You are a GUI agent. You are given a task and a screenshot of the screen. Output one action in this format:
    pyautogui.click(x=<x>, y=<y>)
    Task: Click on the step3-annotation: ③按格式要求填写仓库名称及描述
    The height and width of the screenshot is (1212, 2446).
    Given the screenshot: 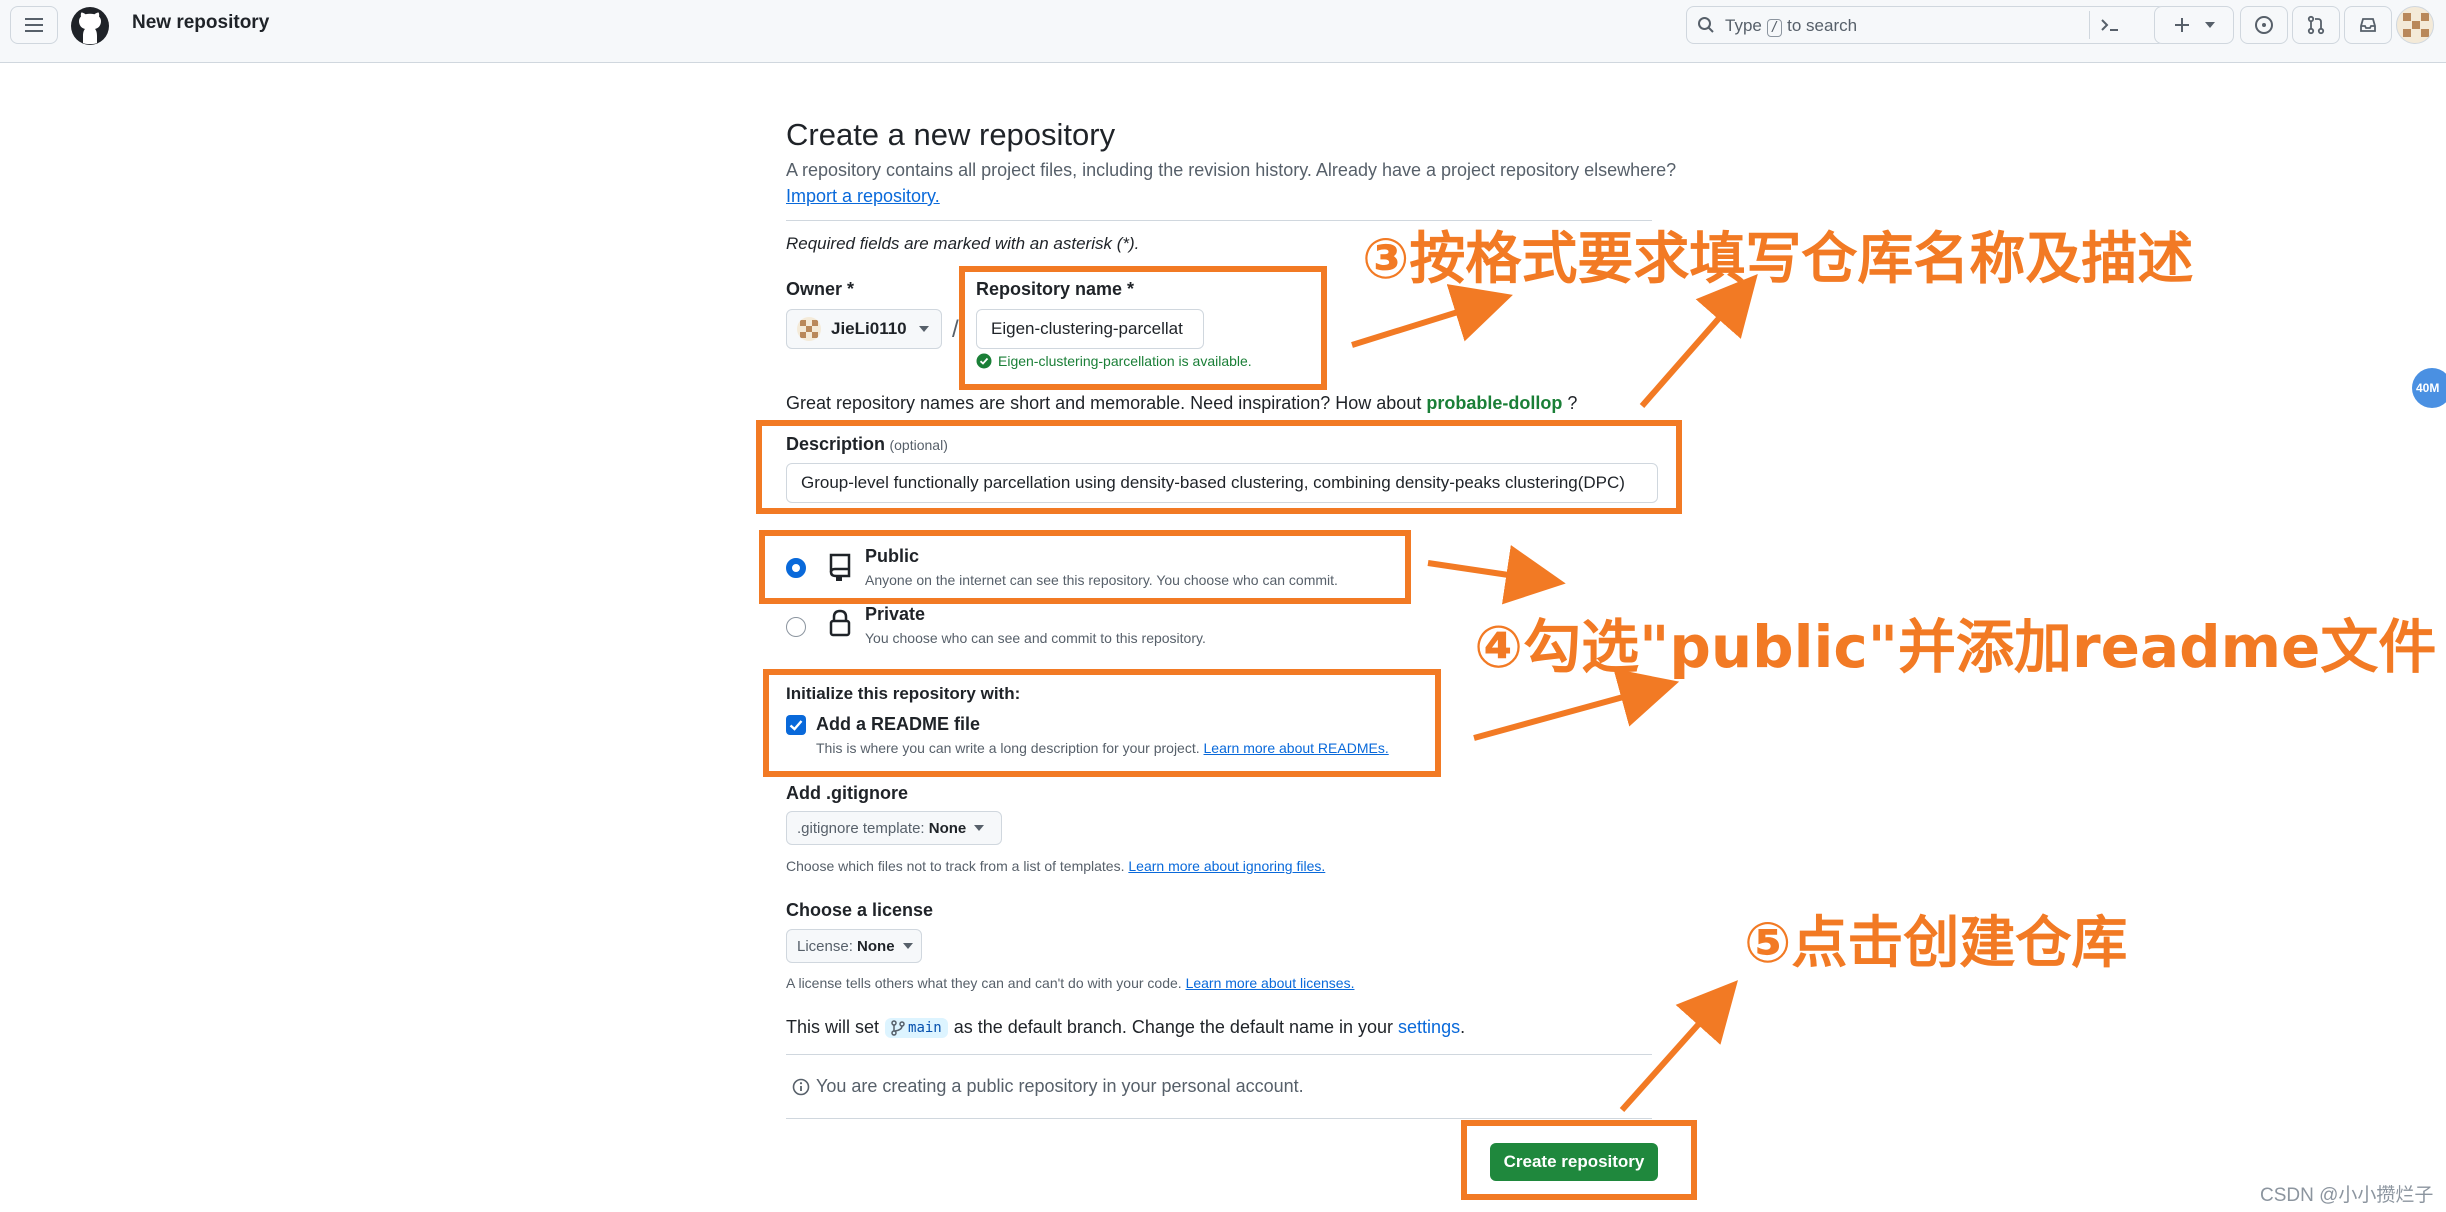 What is the action you would take?
    pyautogui.click(x=1778, y=259)
    